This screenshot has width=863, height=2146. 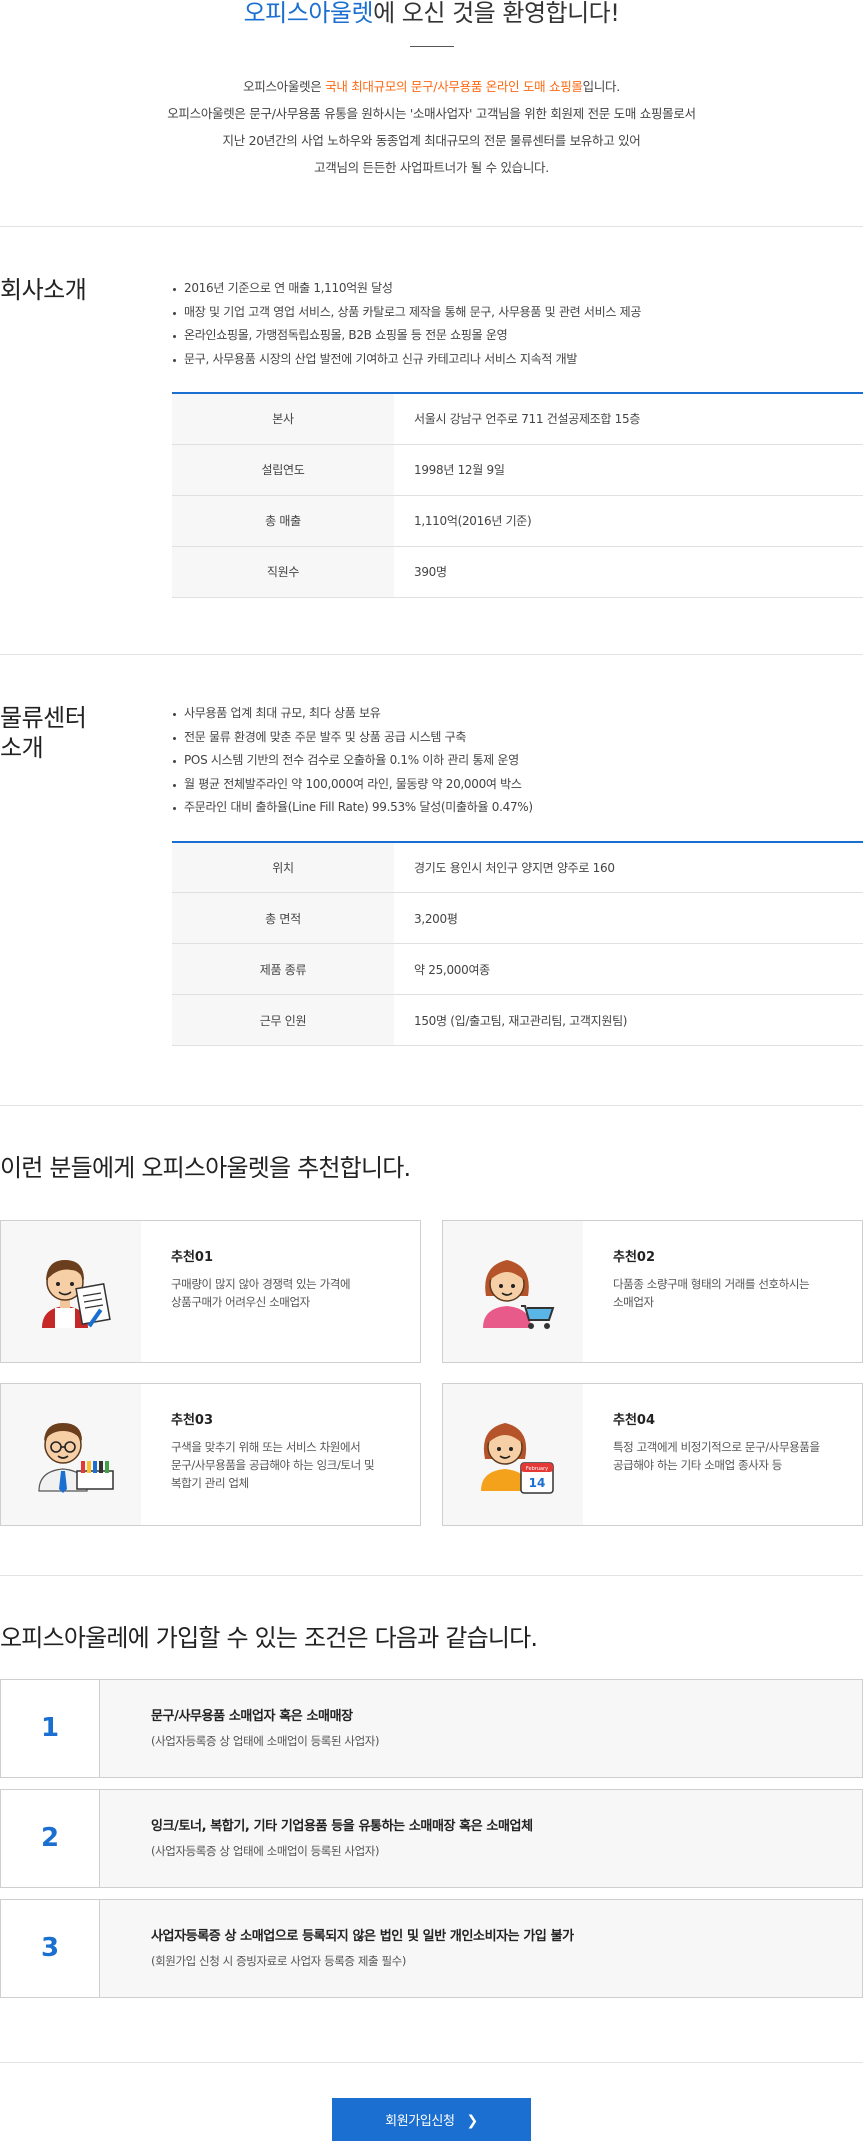 What do you see at coordinates (633, 1302) in the screenshot?
I see `card-desc-line: 소매업자` at bounding box center [633, 1302].